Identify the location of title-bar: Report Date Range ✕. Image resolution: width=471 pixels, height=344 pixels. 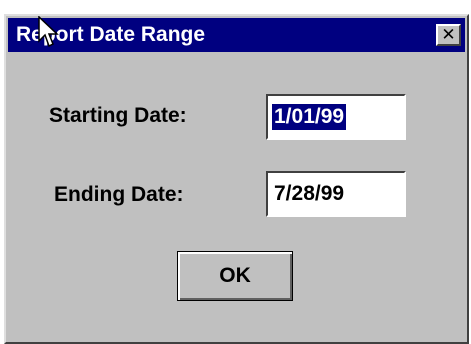
(236, 35).